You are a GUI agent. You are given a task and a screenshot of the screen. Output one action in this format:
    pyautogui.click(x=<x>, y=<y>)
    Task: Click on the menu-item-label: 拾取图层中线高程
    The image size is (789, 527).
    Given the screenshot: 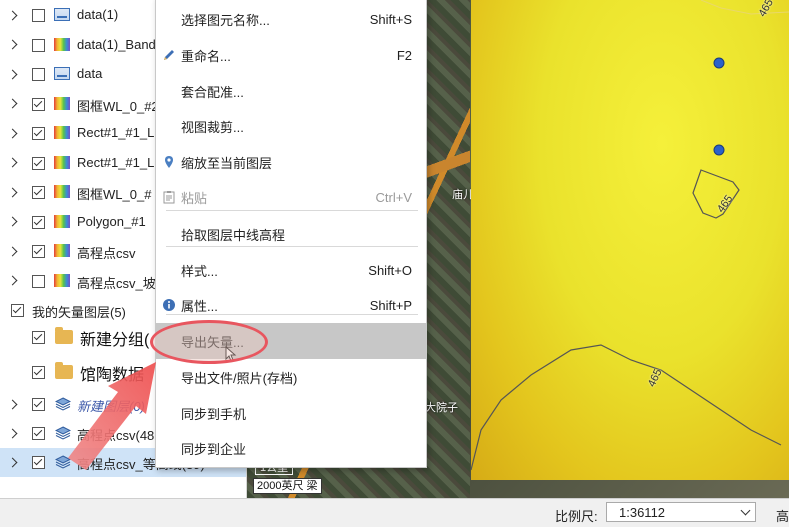 What is the action you would take?
    pyautogui.click(x=233, y=235)
    